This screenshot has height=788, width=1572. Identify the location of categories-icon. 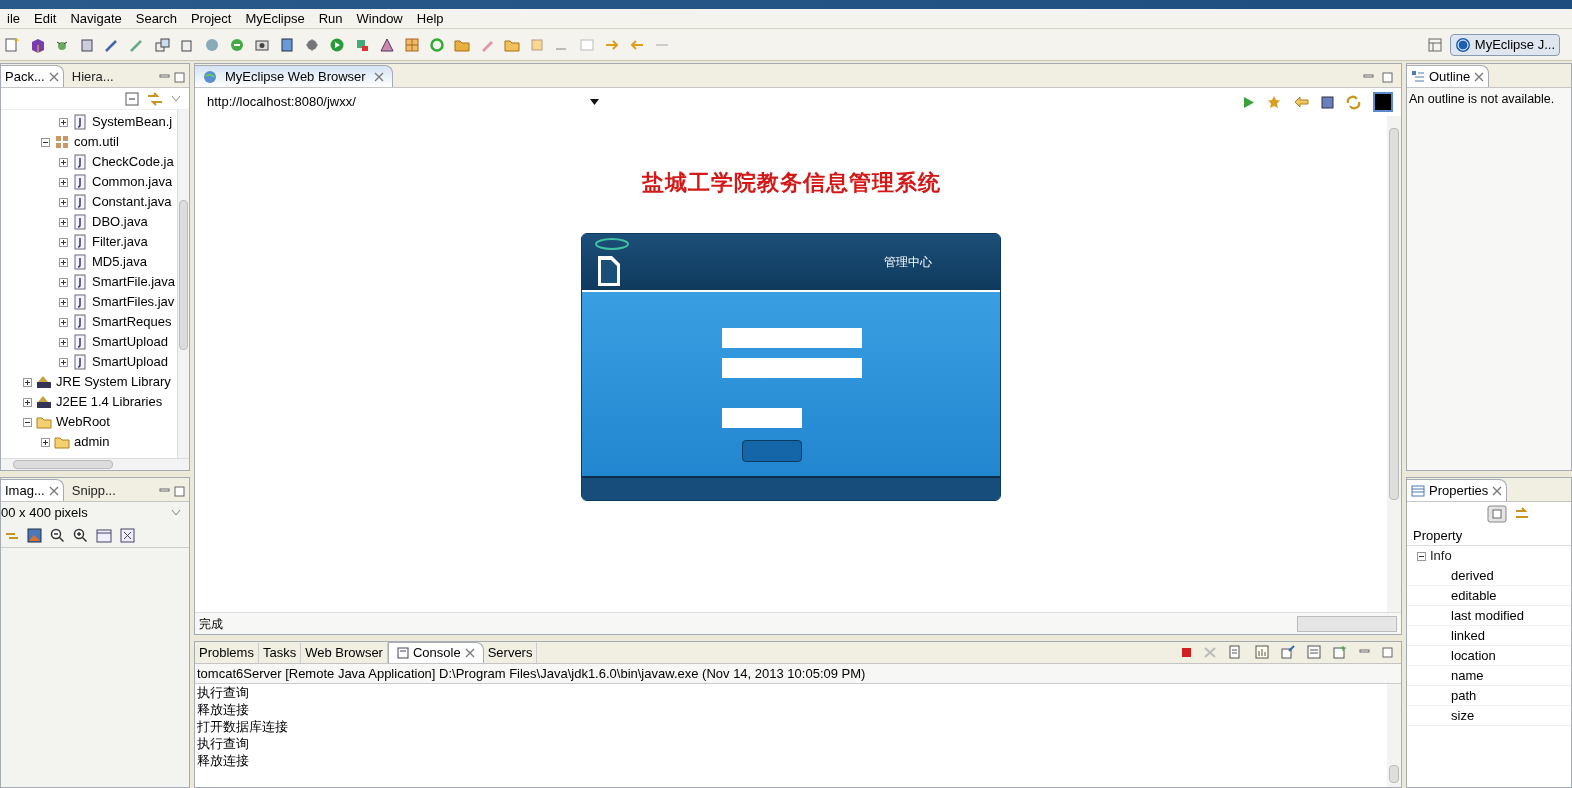
(1497, 514).